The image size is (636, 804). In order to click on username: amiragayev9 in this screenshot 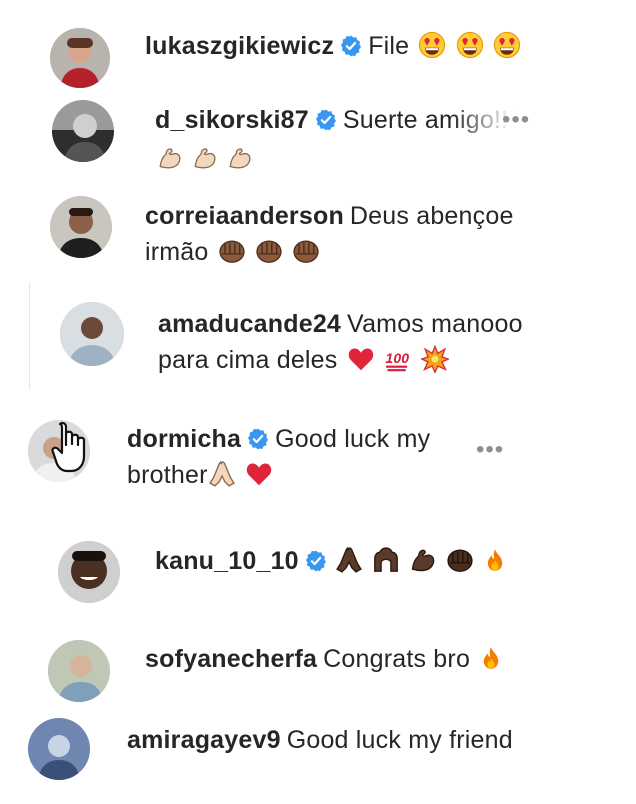, I will do `click(204, 740)`.